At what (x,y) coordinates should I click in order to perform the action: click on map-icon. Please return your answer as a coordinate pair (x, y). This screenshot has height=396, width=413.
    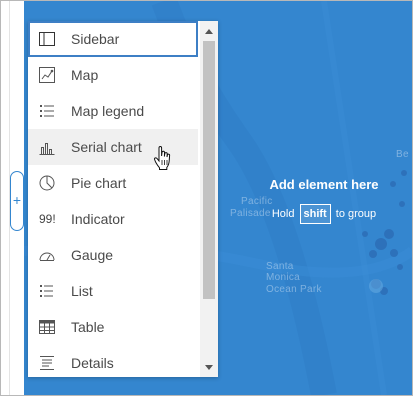
    Looking at the image, I should click on (47, 75).